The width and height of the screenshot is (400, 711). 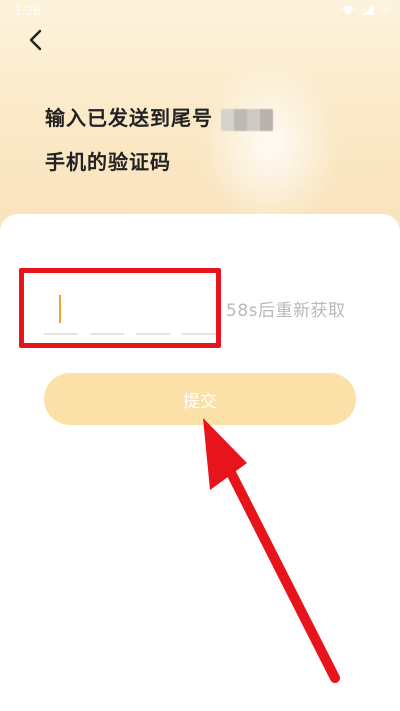 What do you see at coordinates (247, 119) in the screenshot?
I see `masked-phone-number` at bounding box center [247, 119].